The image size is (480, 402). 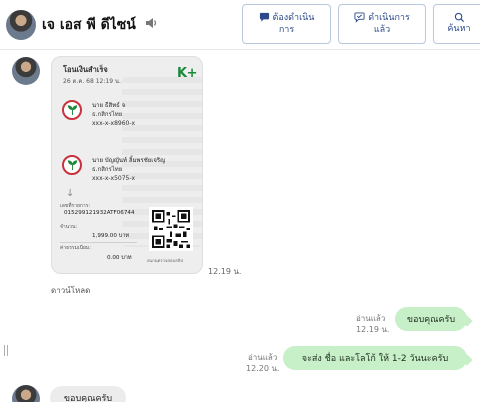 I want to click on receiver-account-number: xxx-x-x5075-x, so click(x=114, y=178).